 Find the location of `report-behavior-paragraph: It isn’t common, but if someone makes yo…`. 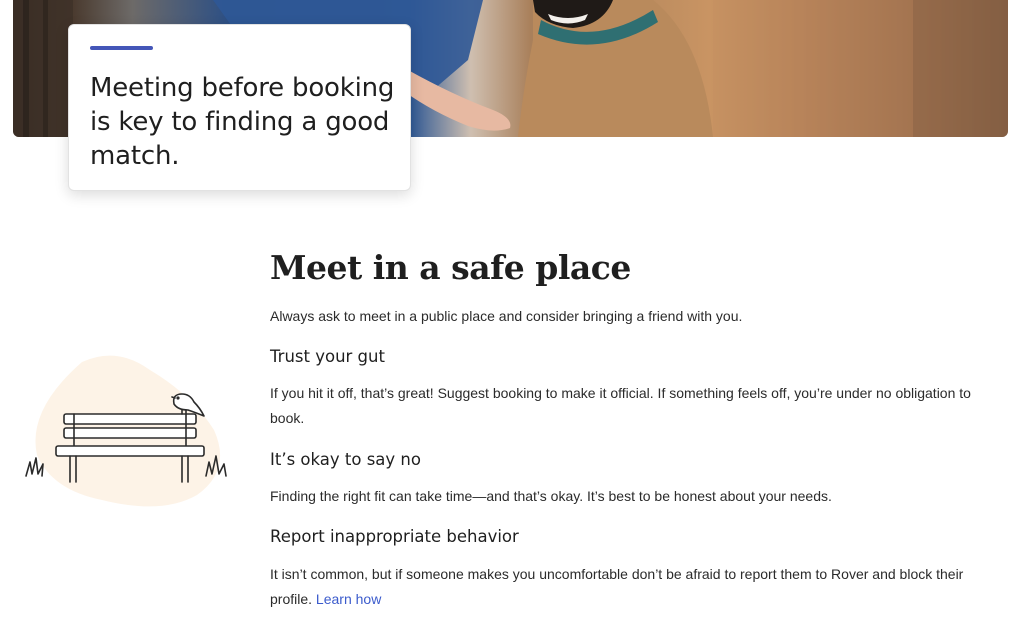

report-behavior-paragraph: It isn’t common, but if someone makes yo… is located at coordinates (630, 587).